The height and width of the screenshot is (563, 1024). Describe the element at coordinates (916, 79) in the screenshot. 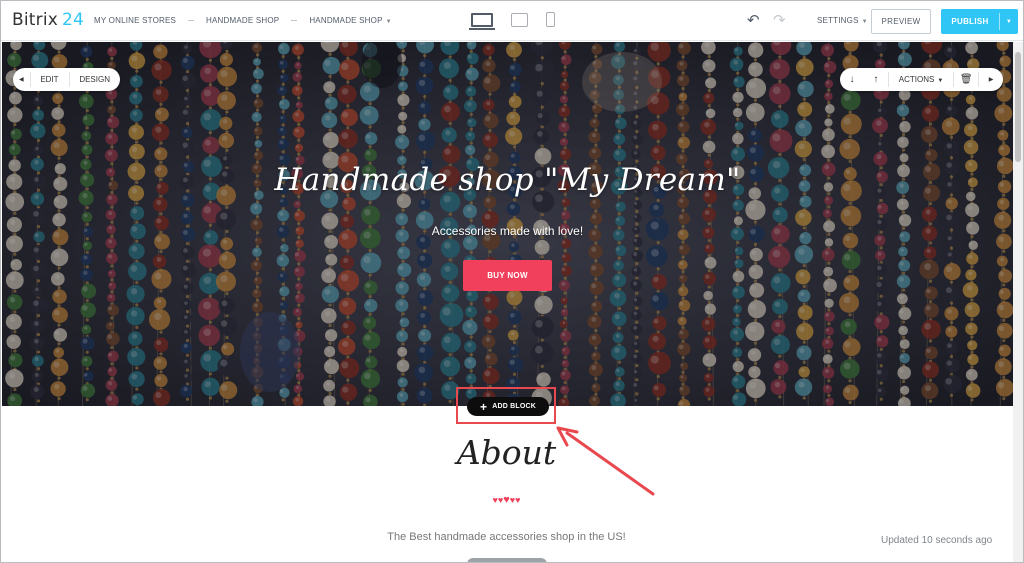

I see `actions-label: ACTIONS` at that location.